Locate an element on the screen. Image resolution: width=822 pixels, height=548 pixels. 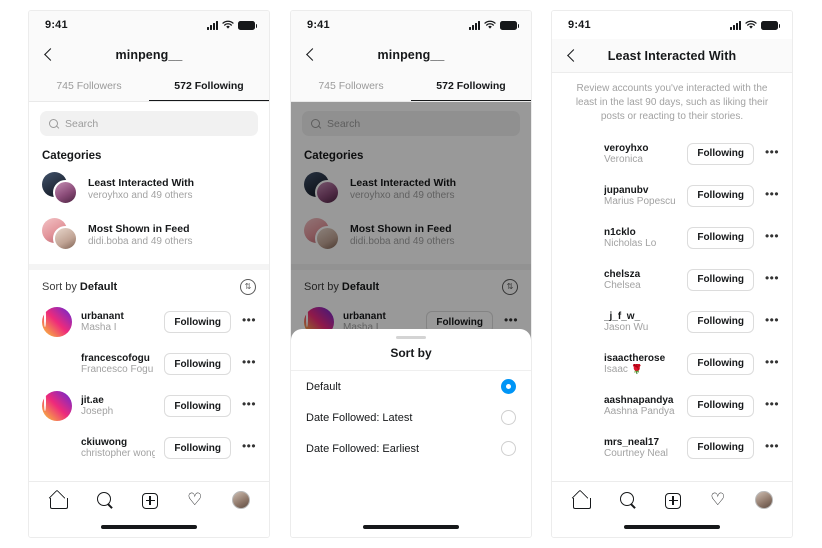
search-section: Search is located at coordinates (149, 122).